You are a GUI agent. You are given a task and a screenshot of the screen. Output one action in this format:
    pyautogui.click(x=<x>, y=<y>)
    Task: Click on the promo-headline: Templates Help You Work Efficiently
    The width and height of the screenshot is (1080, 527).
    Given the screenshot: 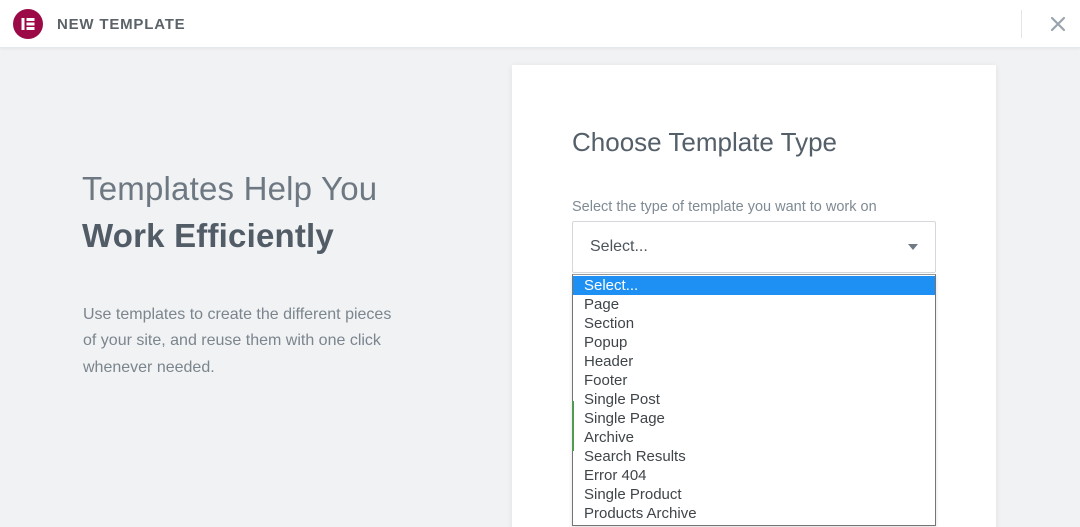 What is the action you would take?
    pyautogui.click(x=282, y=212)
    